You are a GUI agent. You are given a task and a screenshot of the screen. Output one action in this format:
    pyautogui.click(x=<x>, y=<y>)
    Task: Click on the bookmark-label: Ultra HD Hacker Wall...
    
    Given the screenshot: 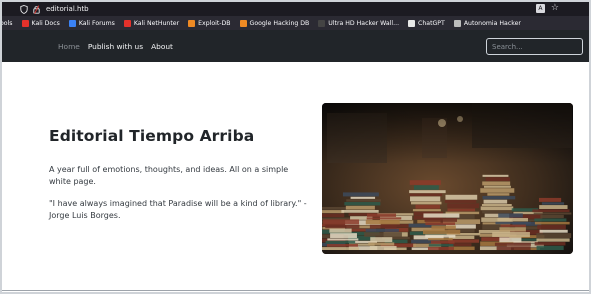 What is the action you would take?
    pyautogui.click(x=364, y=23)
    